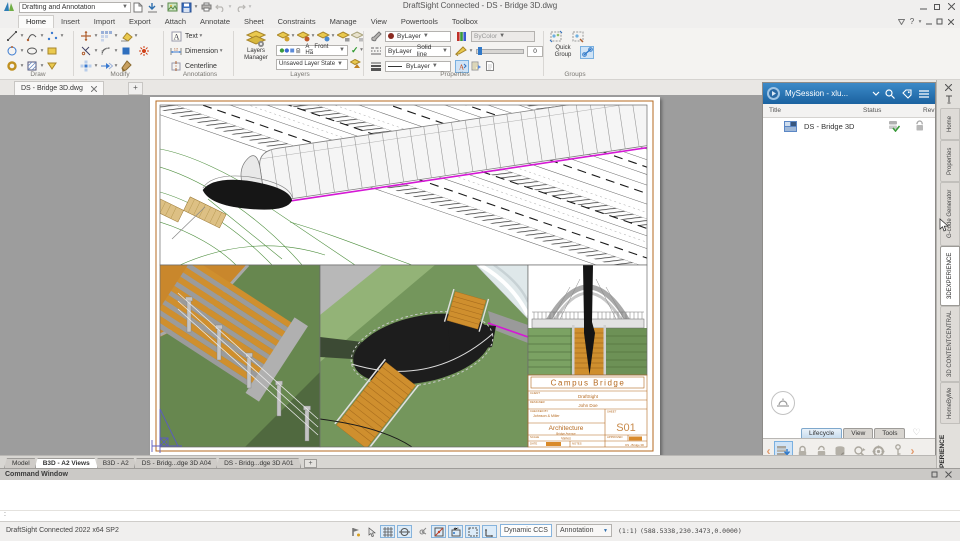 This screenshot has height=541, width=960. Describe the element at coordinates (152, 7) in the screenshot. I see `import-icon` at that location.